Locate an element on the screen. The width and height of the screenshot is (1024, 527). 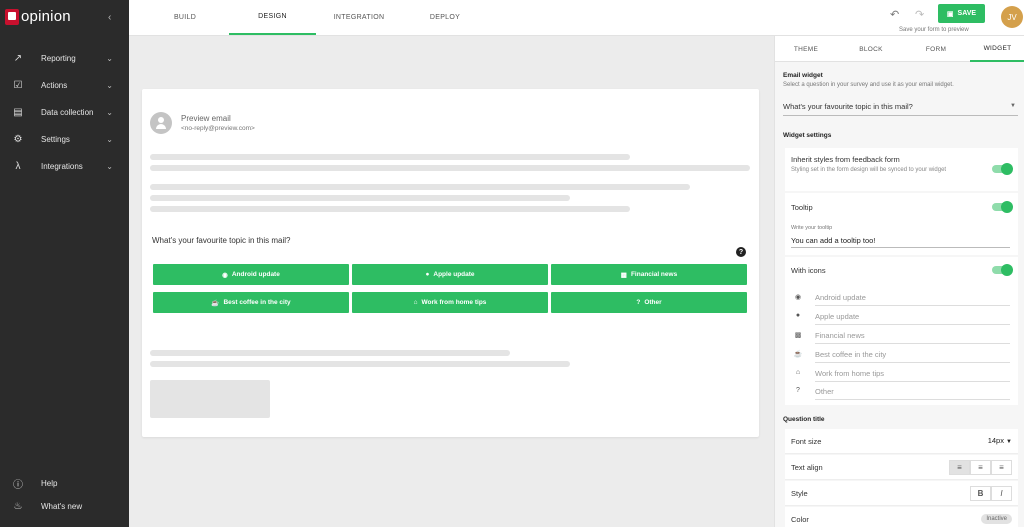
sidebar-item-label: Help is located at coordinates (49, 483).